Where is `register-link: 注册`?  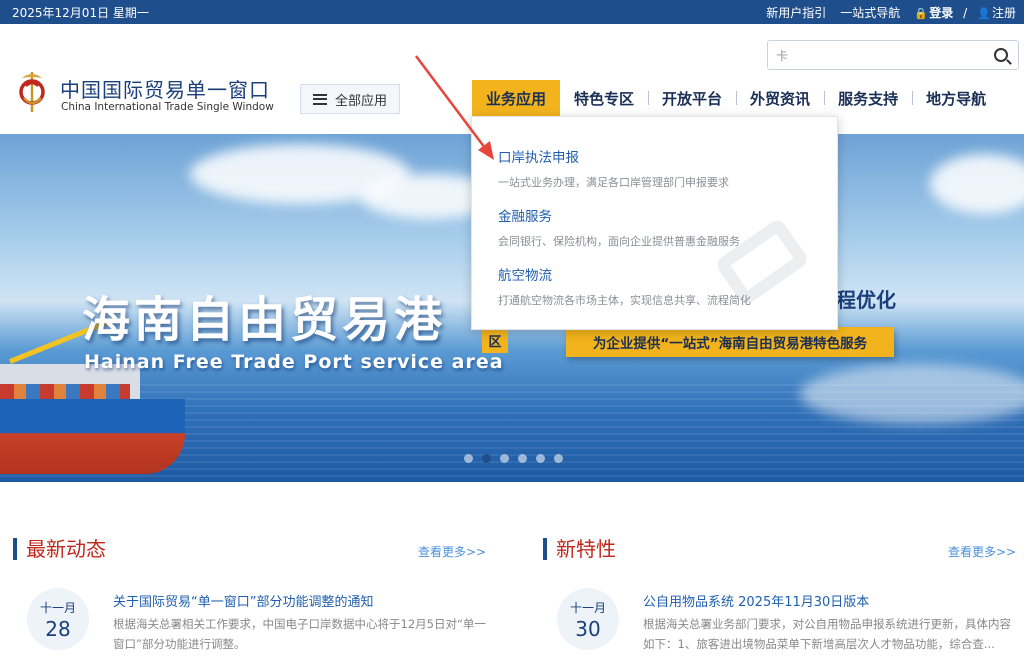 register-link: 注册 is located at coordinates (1004, 13).